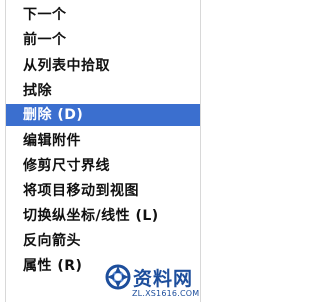 The height and width of the screenshot is (304, 320). What do you see at coordinates (103, 191) in the screenshot?
I see `menu-item-move-item-to-view: 将项目移动到视图` at bounding box center [103, 191].